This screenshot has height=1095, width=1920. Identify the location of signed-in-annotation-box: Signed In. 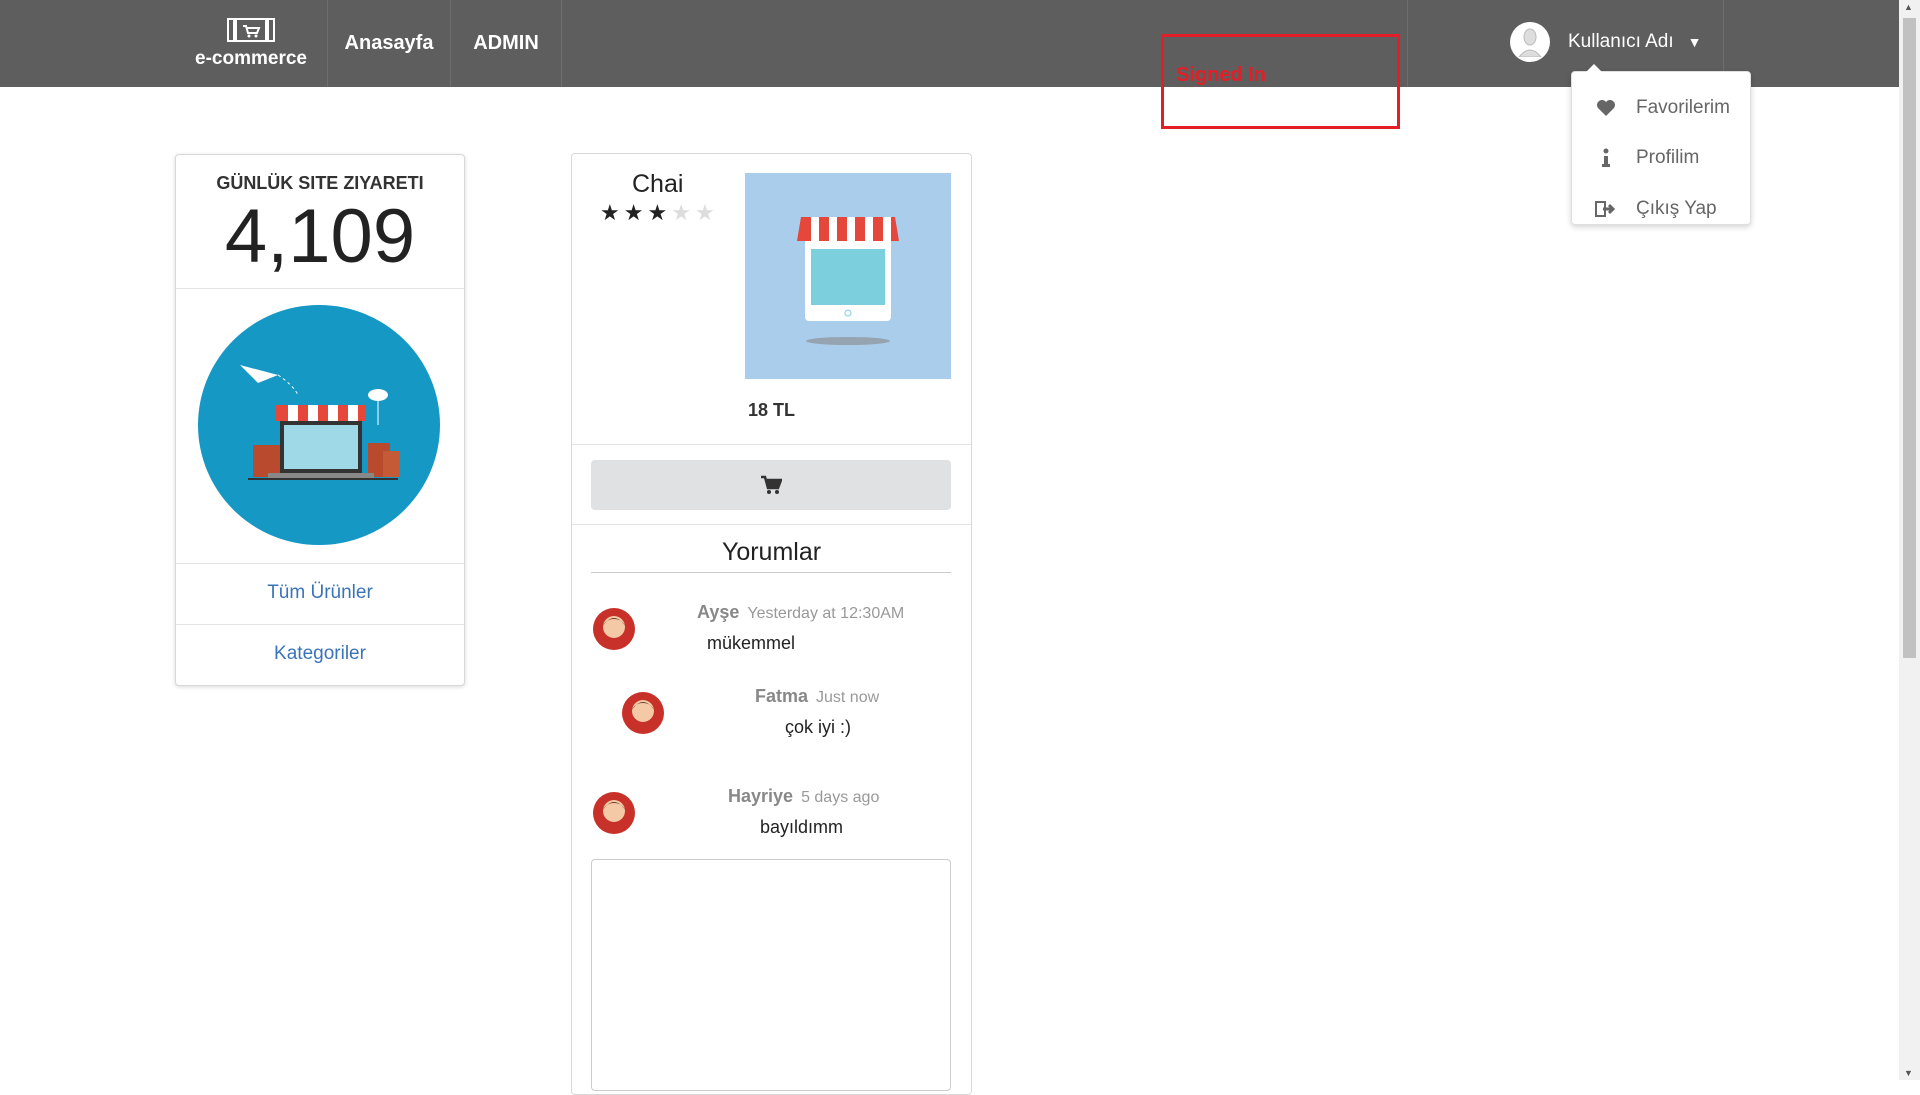
(1280, 81).